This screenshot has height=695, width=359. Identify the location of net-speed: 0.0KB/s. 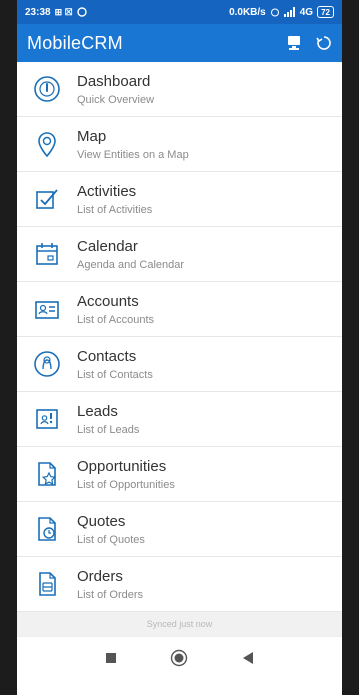
(247, 12).